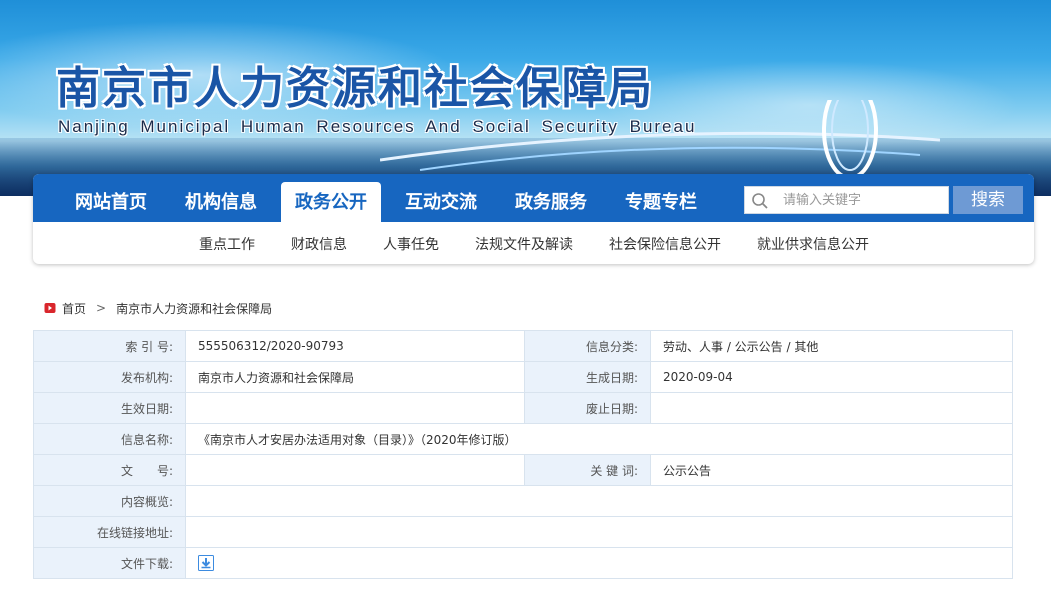 This screenshot has height=594, width=1051. I want to click on index-label: 索 引 号:, so click(109, 346).